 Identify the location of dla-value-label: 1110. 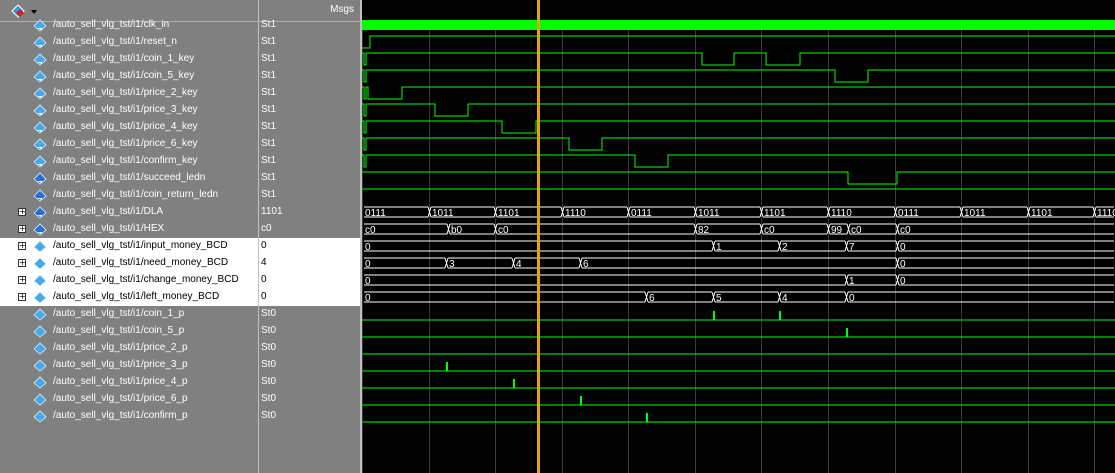
(1106, 213).